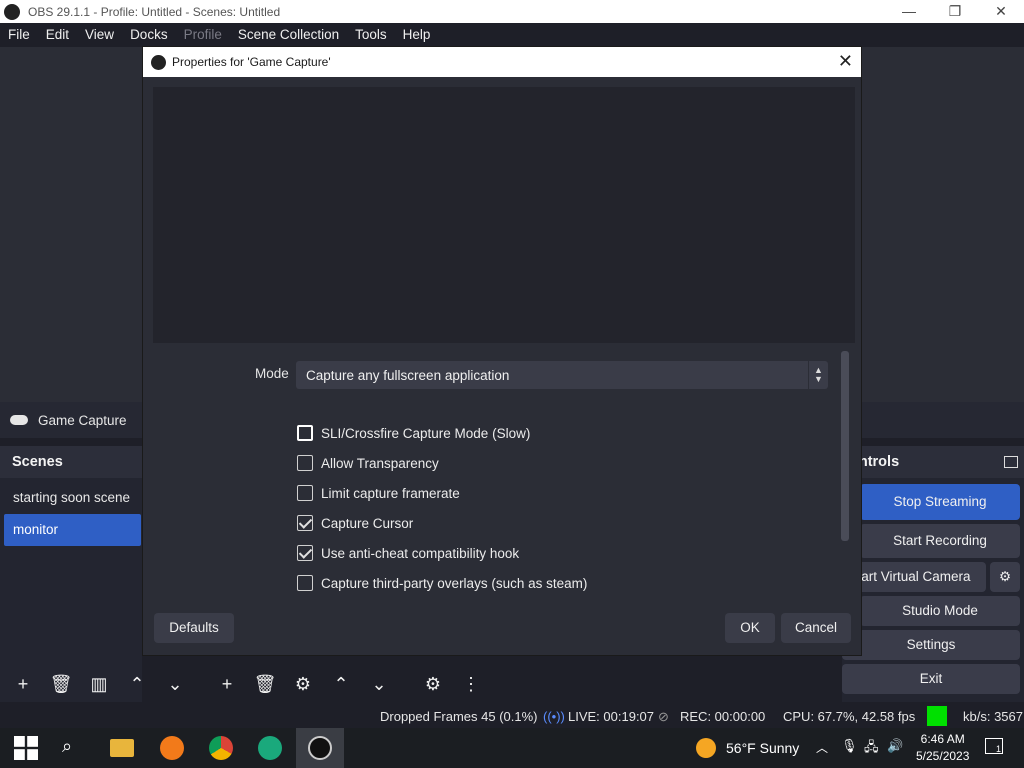 The image size is (1024, 768). Describe the element at coordinates (99, 35) in the screenshot. I see `menu-view: View` at that location.